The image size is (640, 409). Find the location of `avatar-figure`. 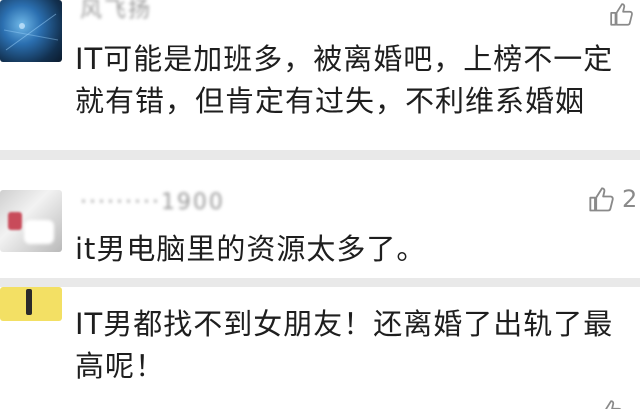

avatar-figure is located at coordinates (29, 302).